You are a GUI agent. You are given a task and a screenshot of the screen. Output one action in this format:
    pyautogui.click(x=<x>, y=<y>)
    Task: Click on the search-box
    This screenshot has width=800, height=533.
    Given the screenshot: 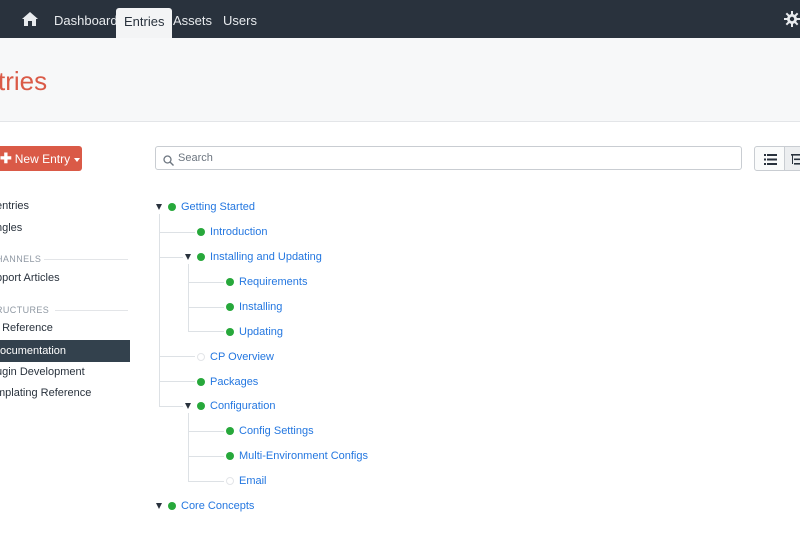 What is the action you would take?
    pyautogui.click(x=448, y=158)
    